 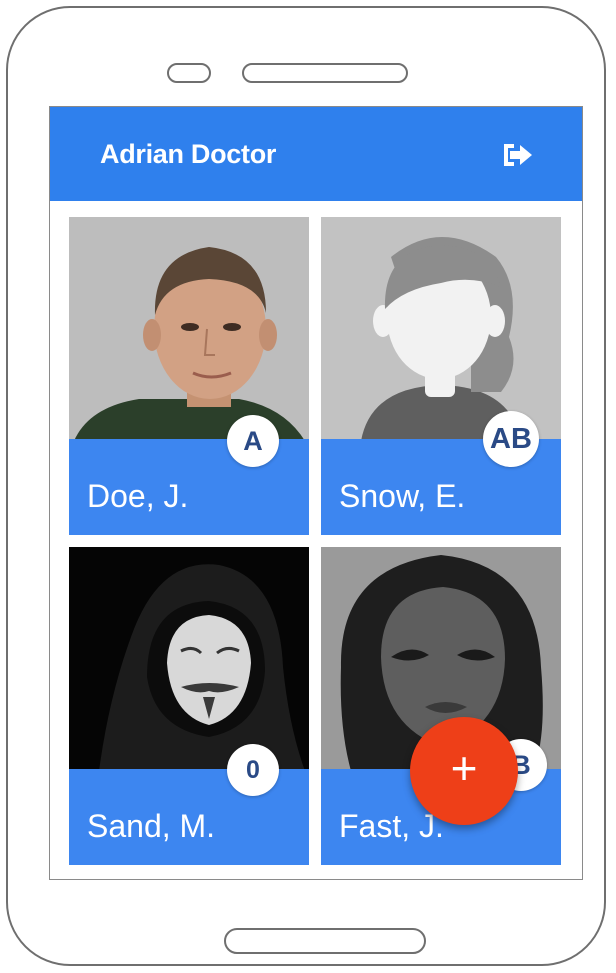 What do you see at coordinates (518, 155) in the screenshot?
I see `sign-out-icon` at bounding box center [518, 155].